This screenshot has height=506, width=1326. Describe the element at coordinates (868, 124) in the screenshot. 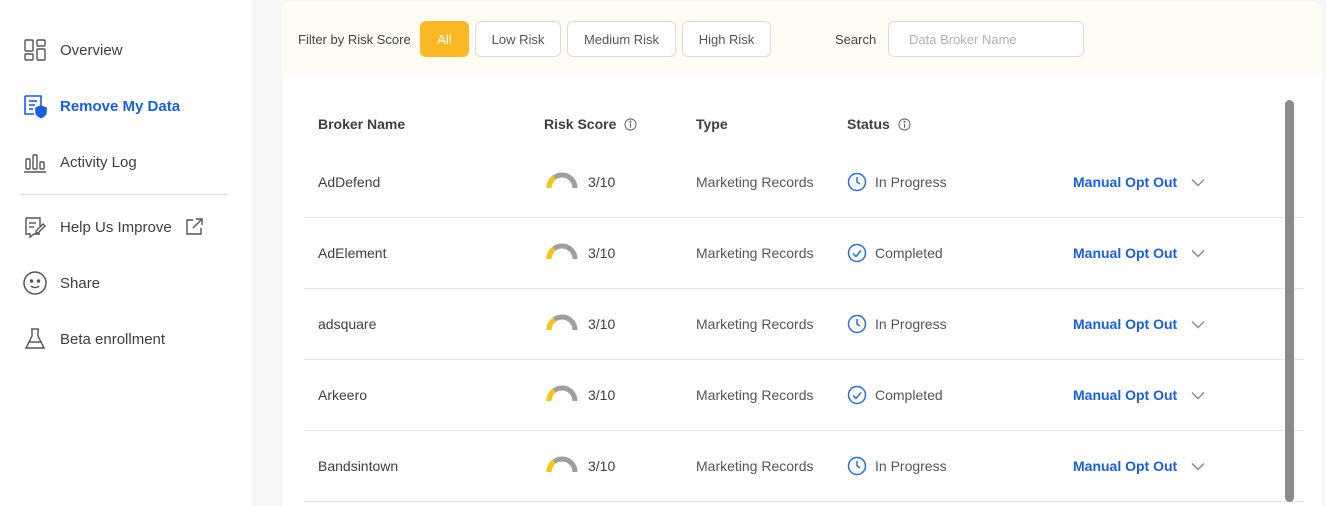

I see `column-header-label: Status` at that location.